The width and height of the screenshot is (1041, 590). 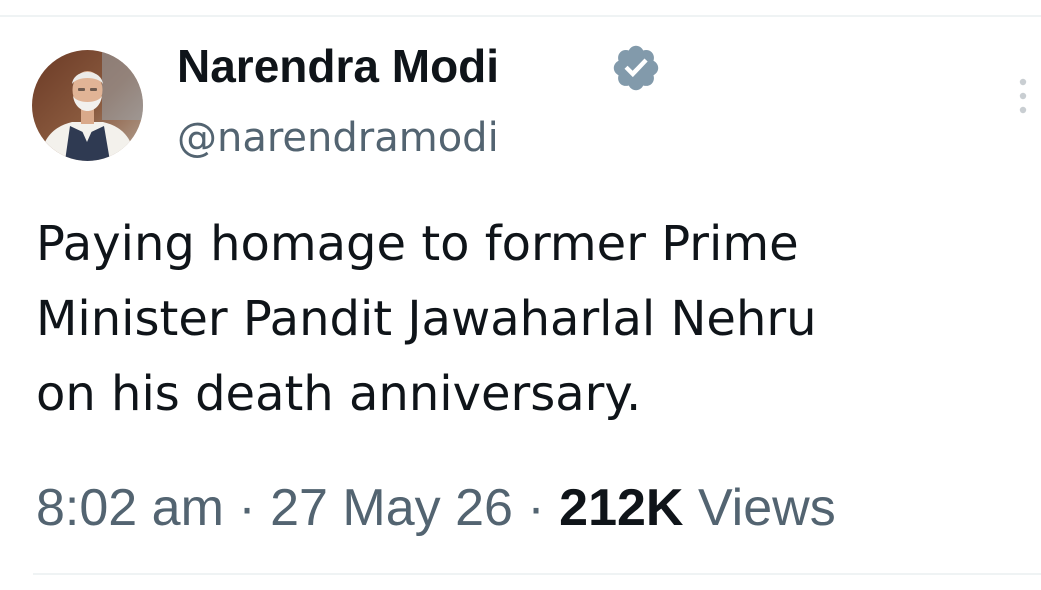 I want to click on views-count: 212K, so click(x=621, y=508).